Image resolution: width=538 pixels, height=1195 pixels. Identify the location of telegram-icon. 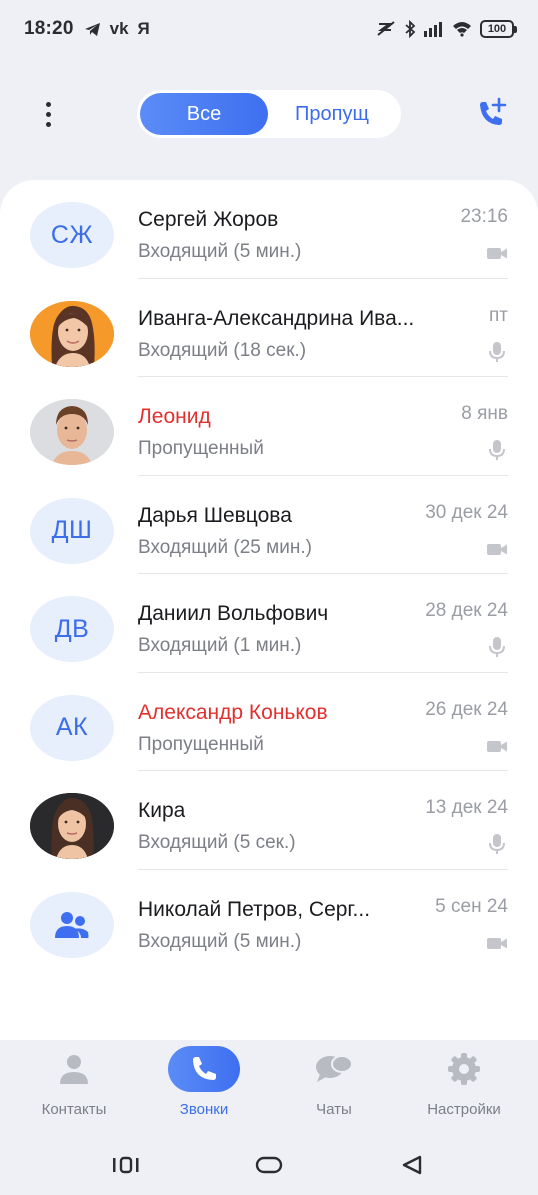
(92, 29).